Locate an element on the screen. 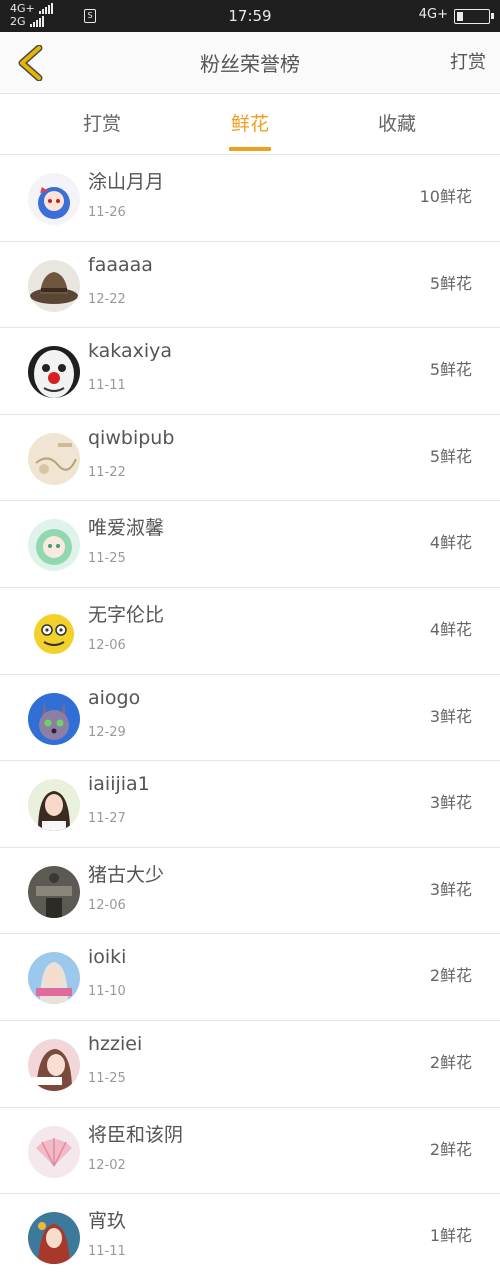  fan-list-item: ioiki 11-10 2鲜花 is located at coordinates (250, 977).